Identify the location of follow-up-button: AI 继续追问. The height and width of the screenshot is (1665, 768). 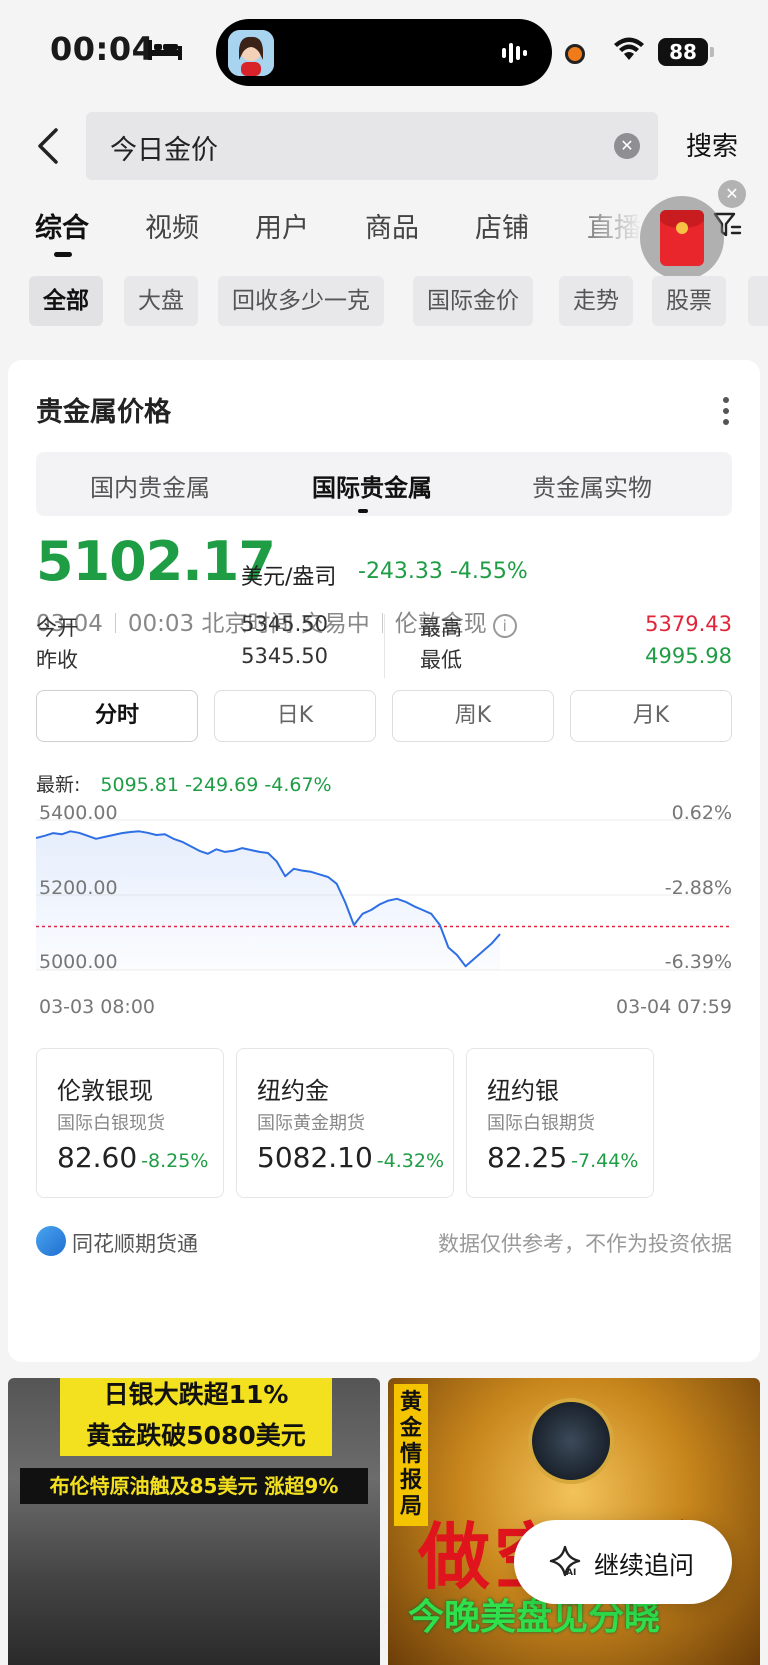
(623, 1562).